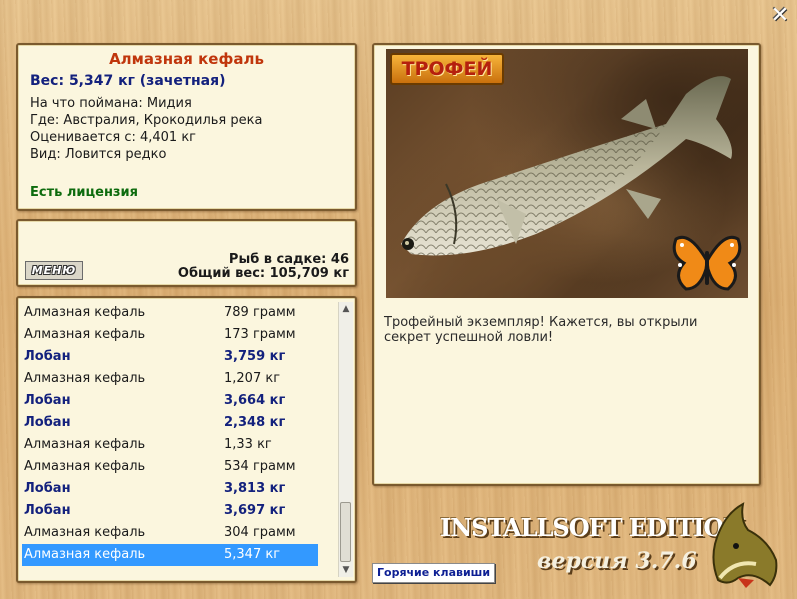 The height and width of the screenshot is (599, 797). Describe the element at coordinates (263, 273) in the screenshot. I see `total-weight: Общий вес: 105,709 кг` at that location.